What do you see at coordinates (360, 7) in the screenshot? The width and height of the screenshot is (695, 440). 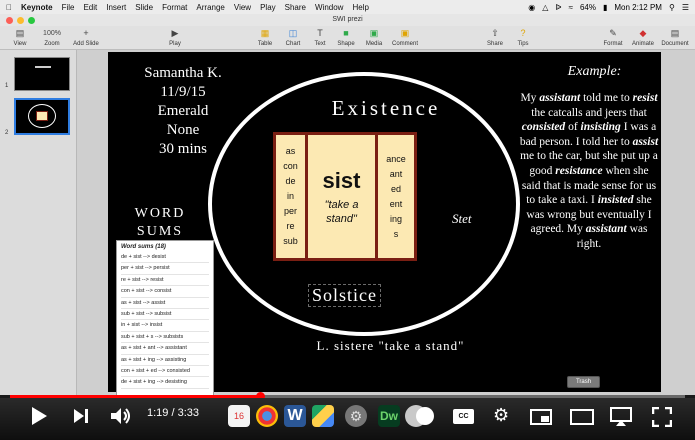 I see `menu-help: Help` at bounding box center [360, 7].